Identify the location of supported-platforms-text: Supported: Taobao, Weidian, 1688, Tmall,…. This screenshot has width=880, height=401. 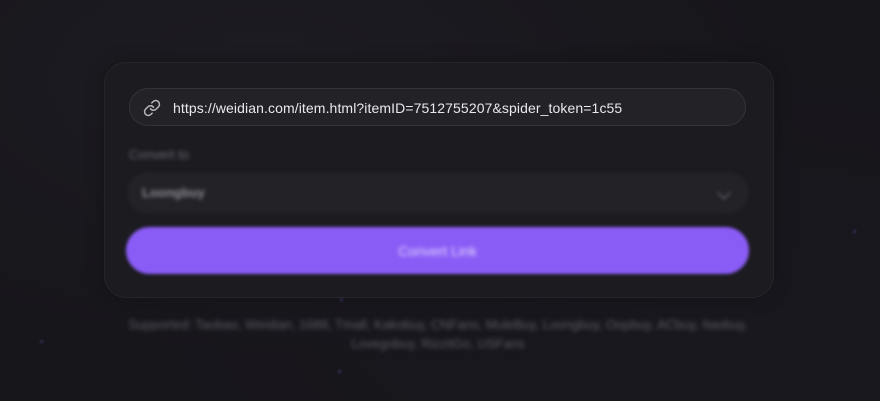
(438, 334).